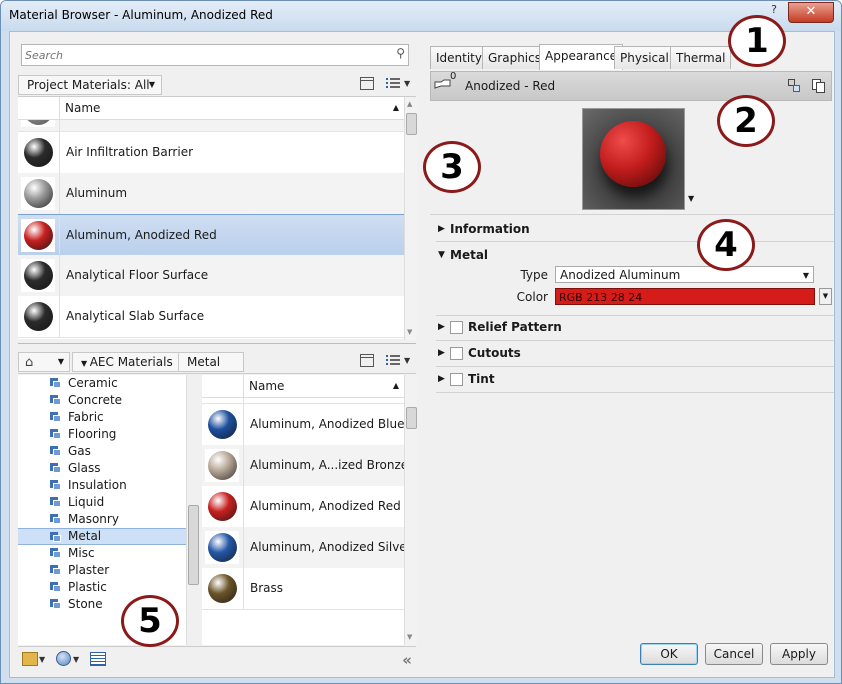 The height and width of the screenshot is (684, 842). I want to click on tree-item: Plaster, so click(102, 570).